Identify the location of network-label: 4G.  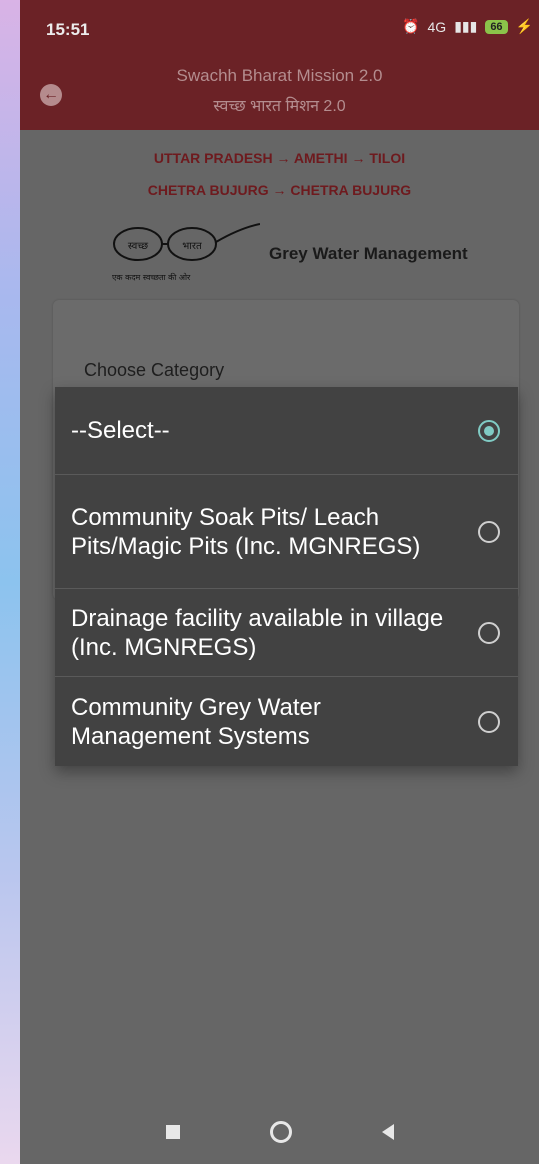
(437, 26).